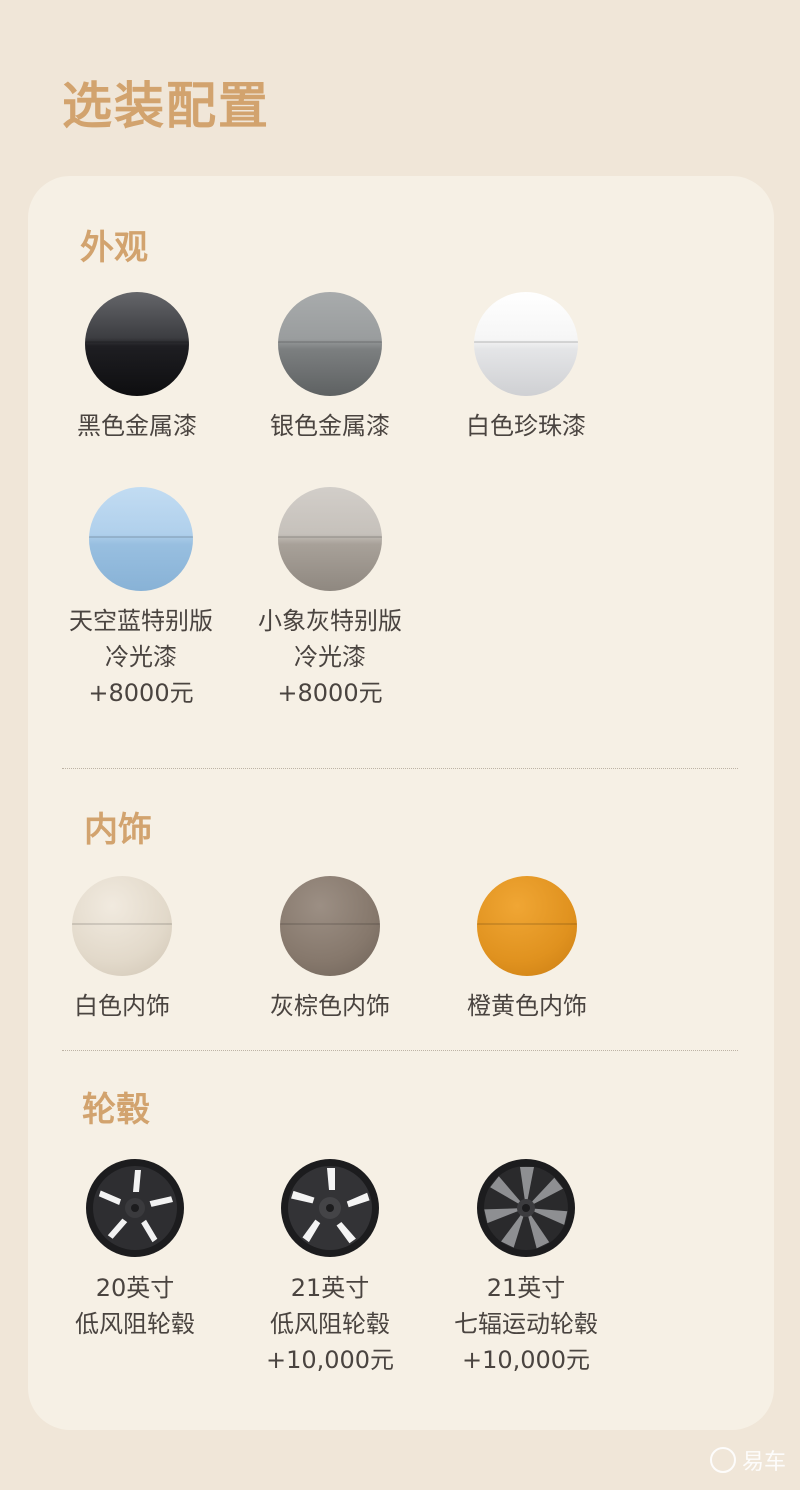  Describe the element at coordinates (330, 1006) in the screenshot. I see `option-label: 灰棕色内饰` at that location.